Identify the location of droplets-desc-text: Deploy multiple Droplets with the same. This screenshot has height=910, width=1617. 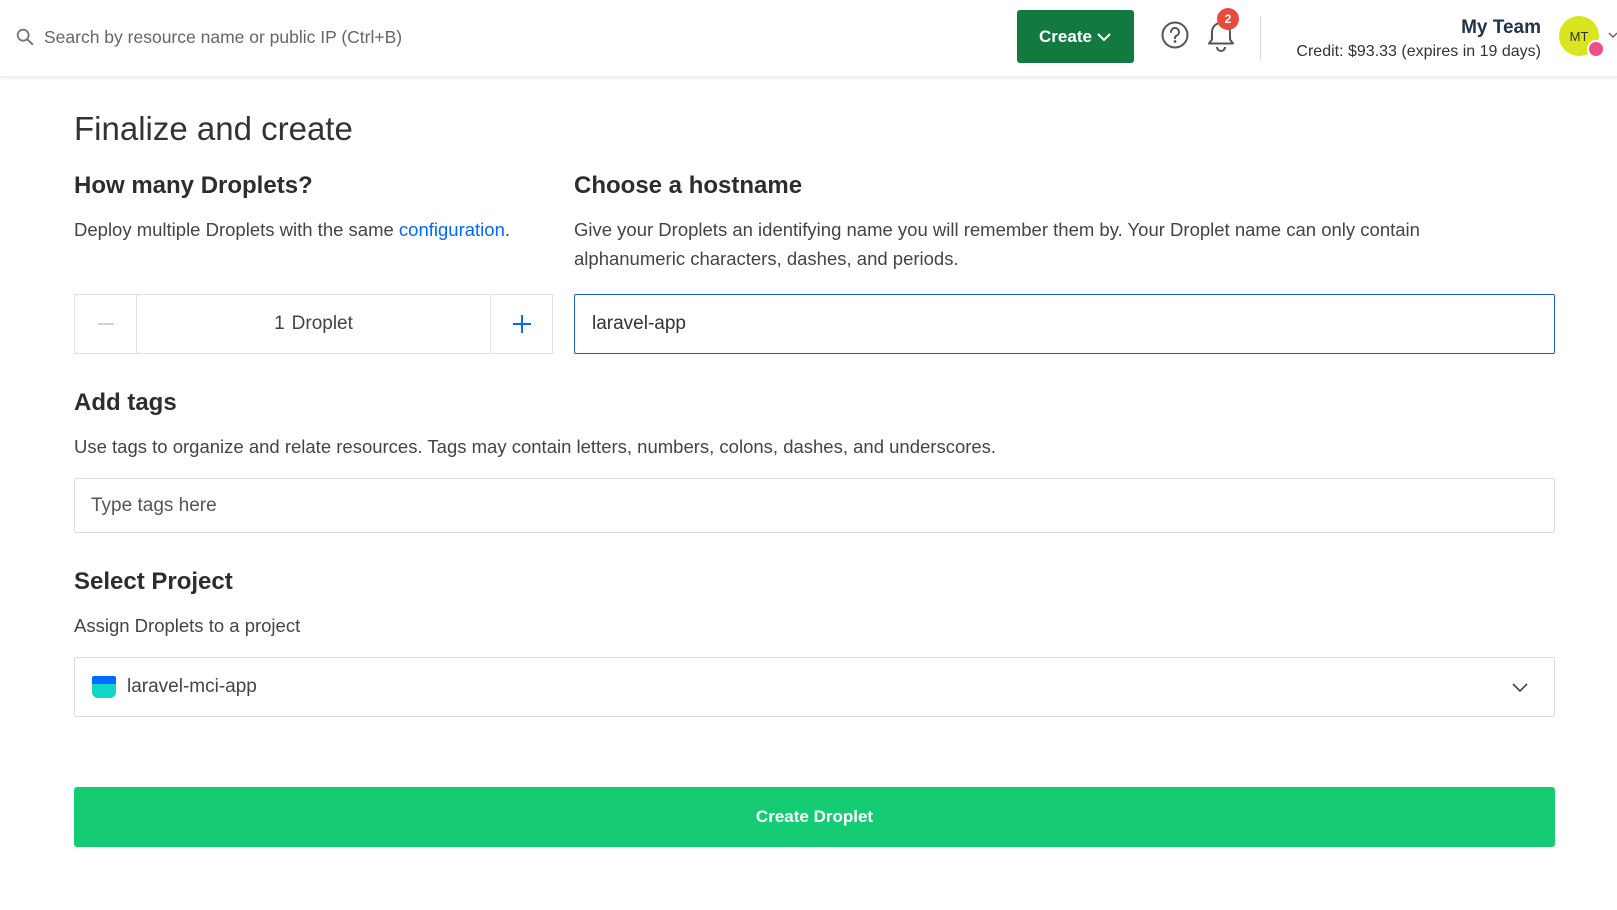
(236, 229).